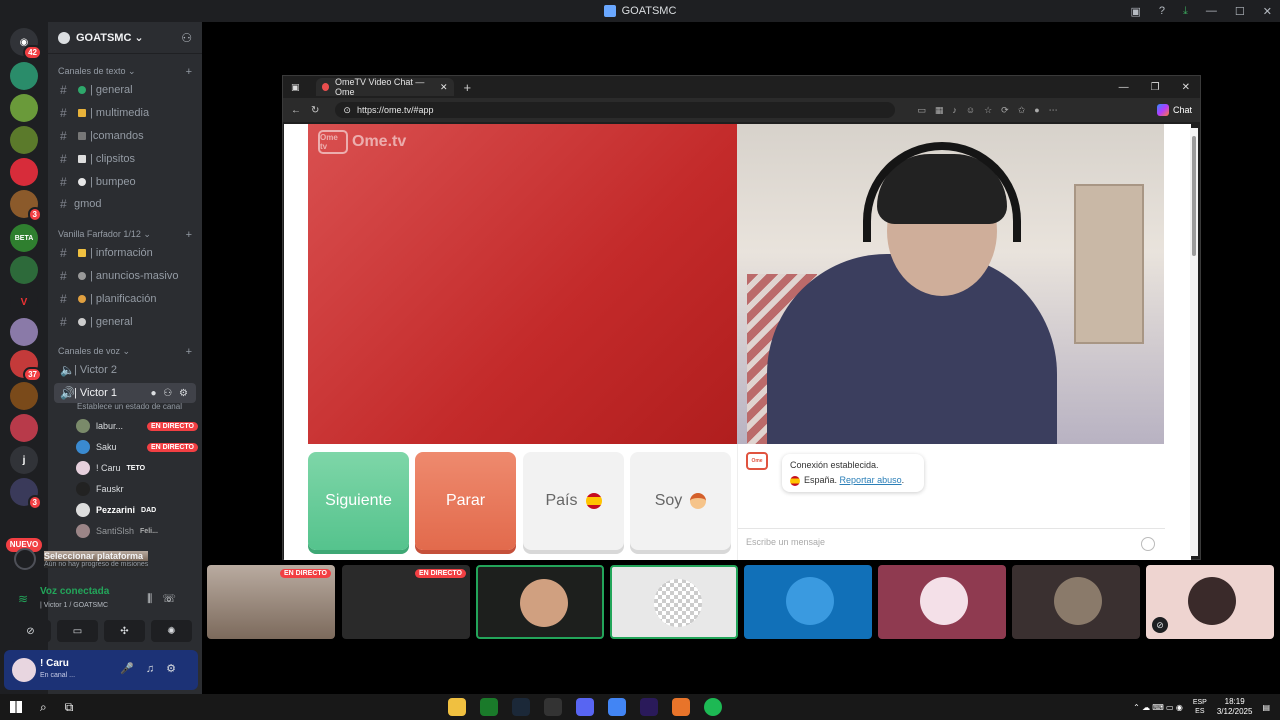  Describe the element at coordinates (137, 510) in the screenshot. I see `voice-user: Pezzarini DAD` at that location.